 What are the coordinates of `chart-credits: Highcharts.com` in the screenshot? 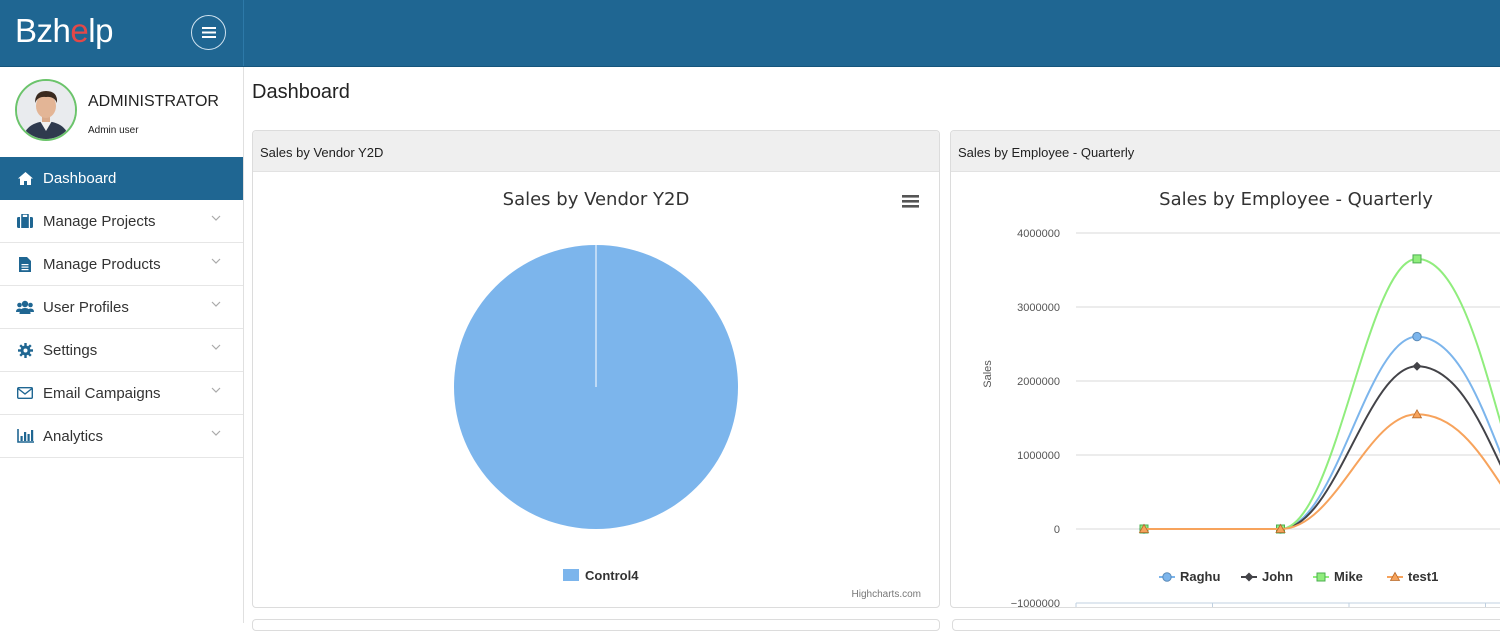 It's located at (886, 594).